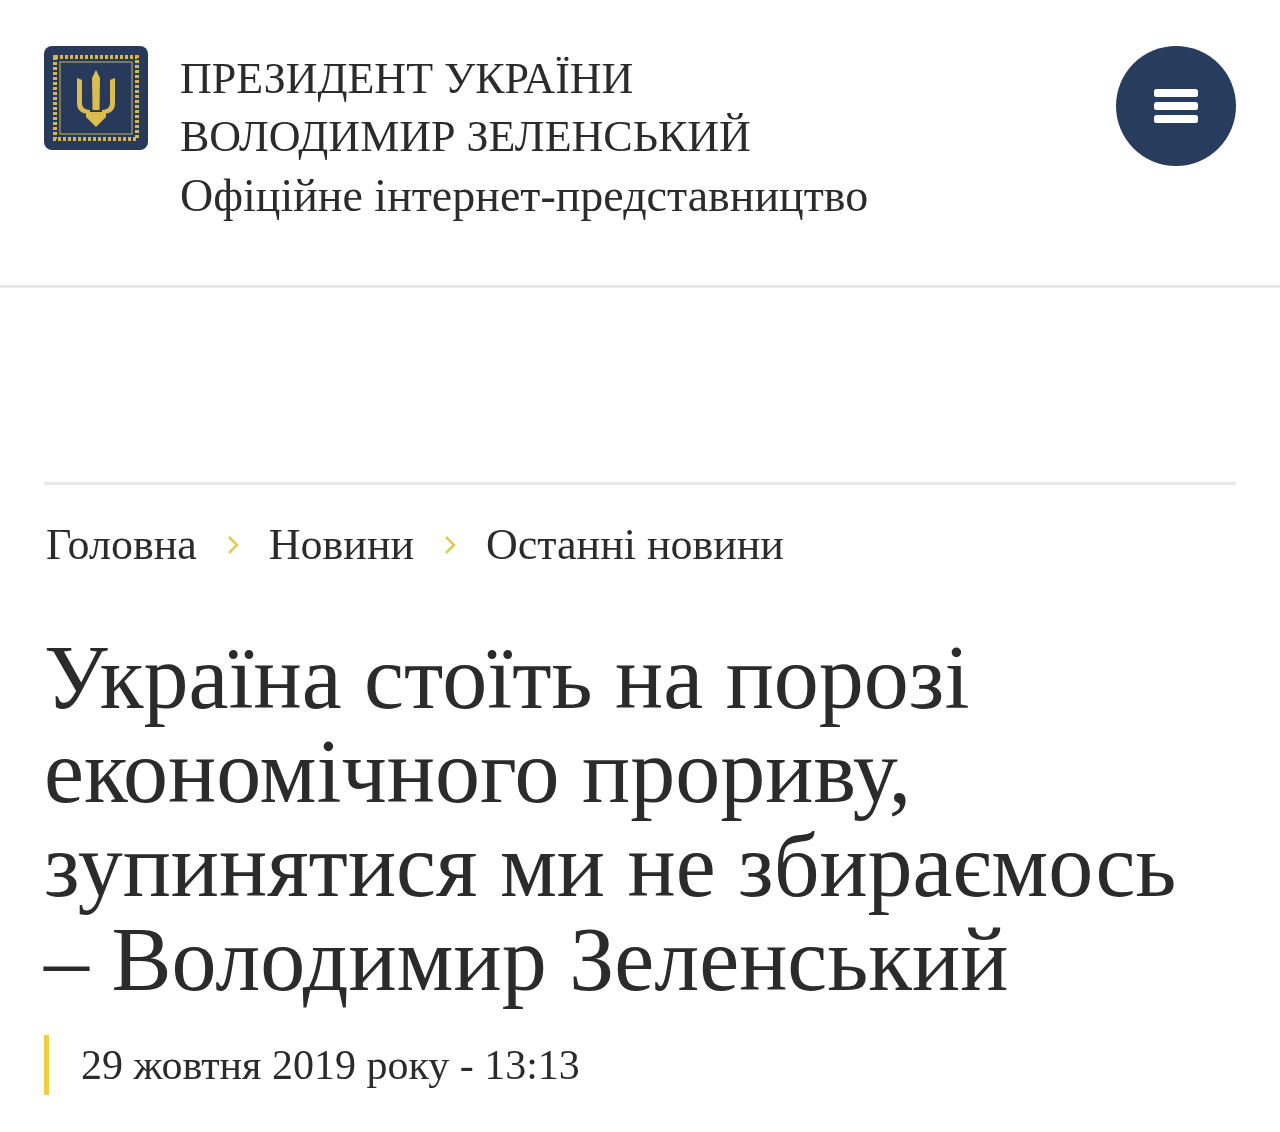 This screenshot has width=1280, height=1132. What do you see at coordinates (524, 196) in the screenshot?
I see `site-subtitle: Офіційне інтернет-представництво` at bounding box center [524, 196].